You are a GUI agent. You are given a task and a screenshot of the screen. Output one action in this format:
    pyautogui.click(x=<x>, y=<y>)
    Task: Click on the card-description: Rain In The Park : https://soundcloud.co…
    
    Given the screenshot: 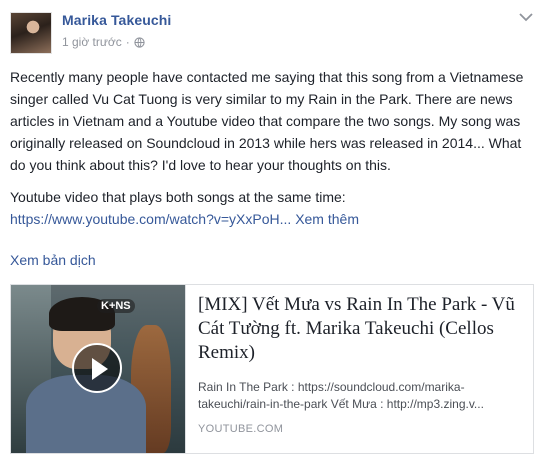 What is the action you would take?
    pyautogui.click(x=341, y=395)
    